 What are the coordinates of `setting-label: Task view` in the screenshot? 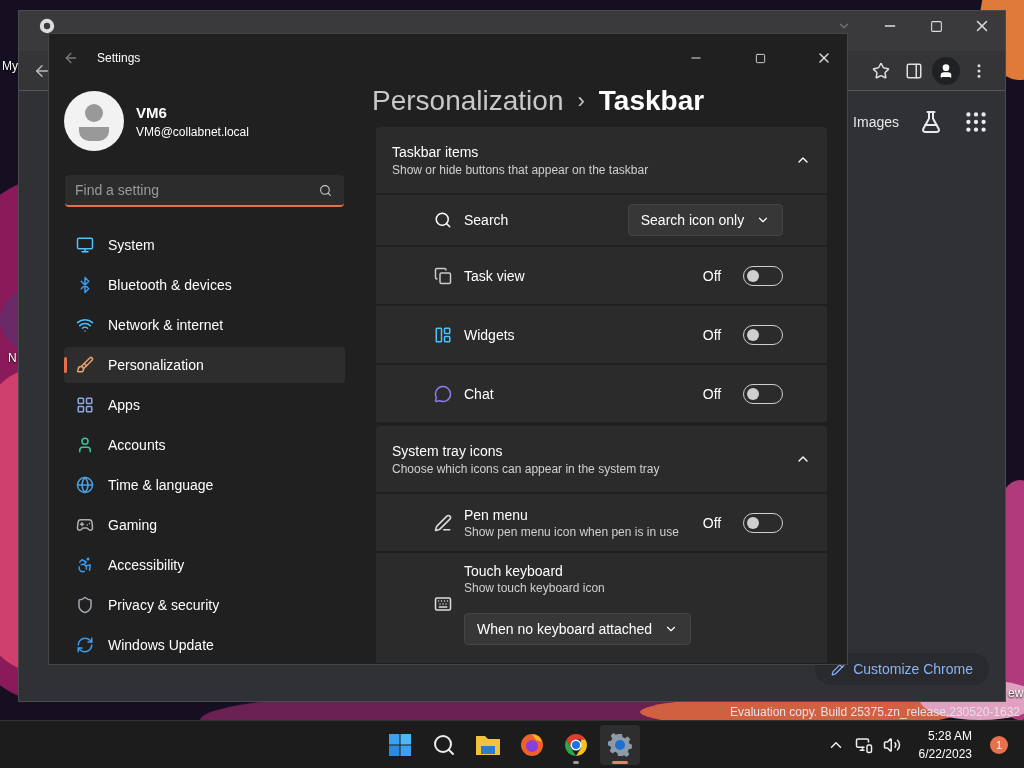 It's located at (494, 275).